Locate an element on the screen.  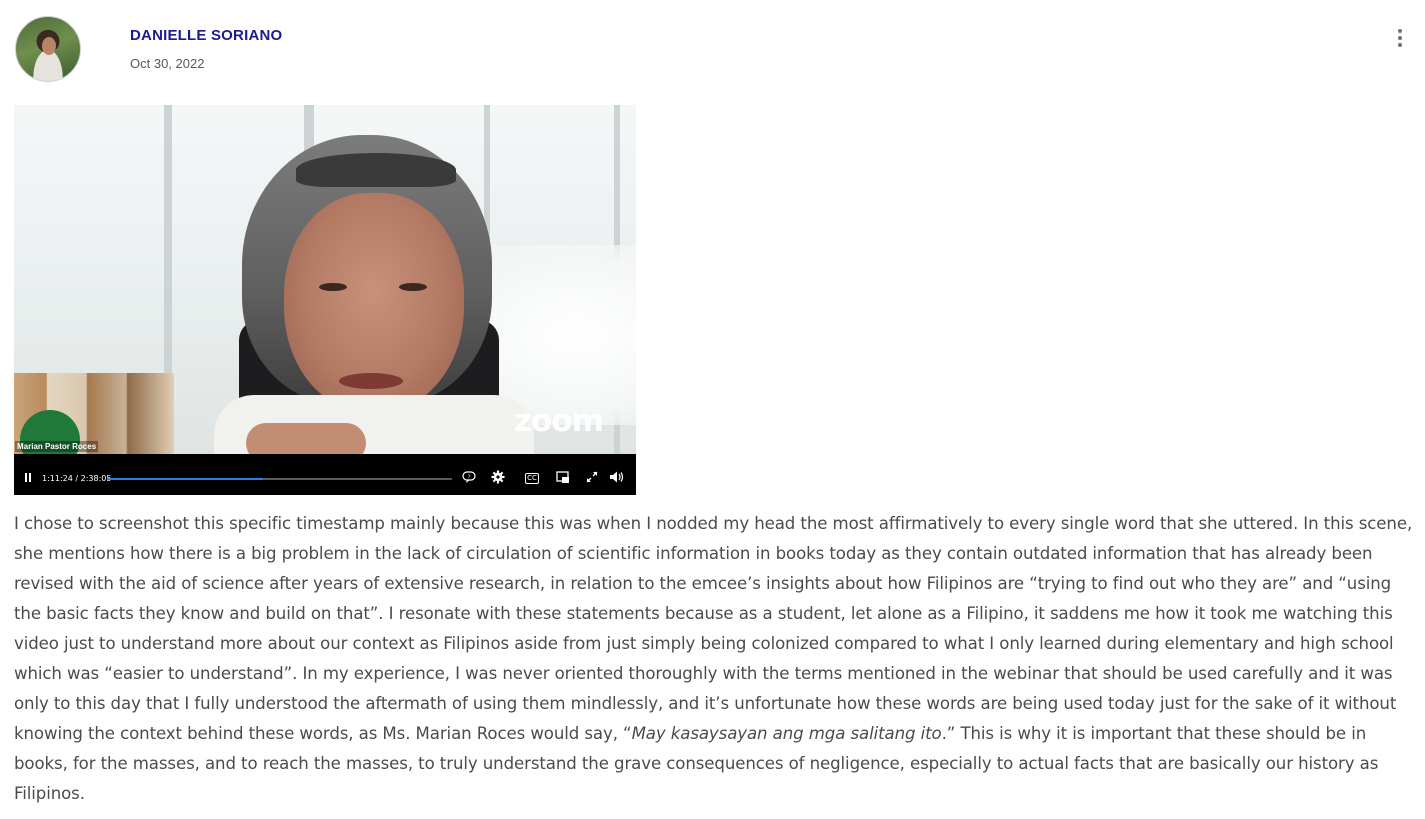
transcript-icon: ? is located at coordinates (469, 478).